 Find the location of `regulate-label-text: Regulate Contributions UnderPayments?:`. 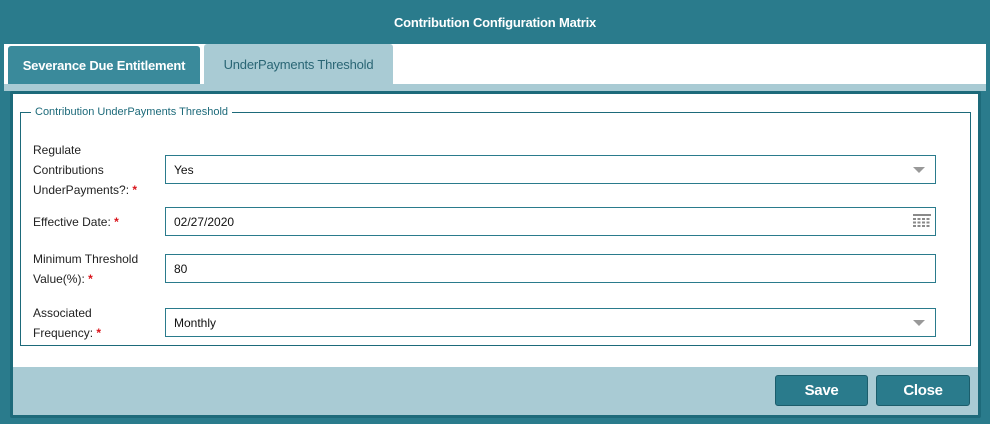

regulate-label-text: Regulate Contributions UnderPayments?: is located at coordinates (81, 170).